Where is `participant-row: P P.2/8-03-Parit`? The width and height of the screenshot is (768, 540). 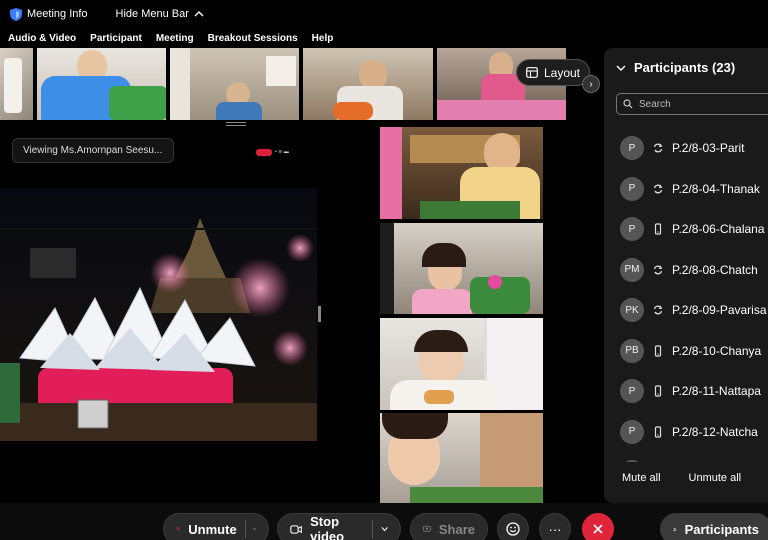 participant-row: P P.2/8-03-Parit is located at coordinates (686, 148).